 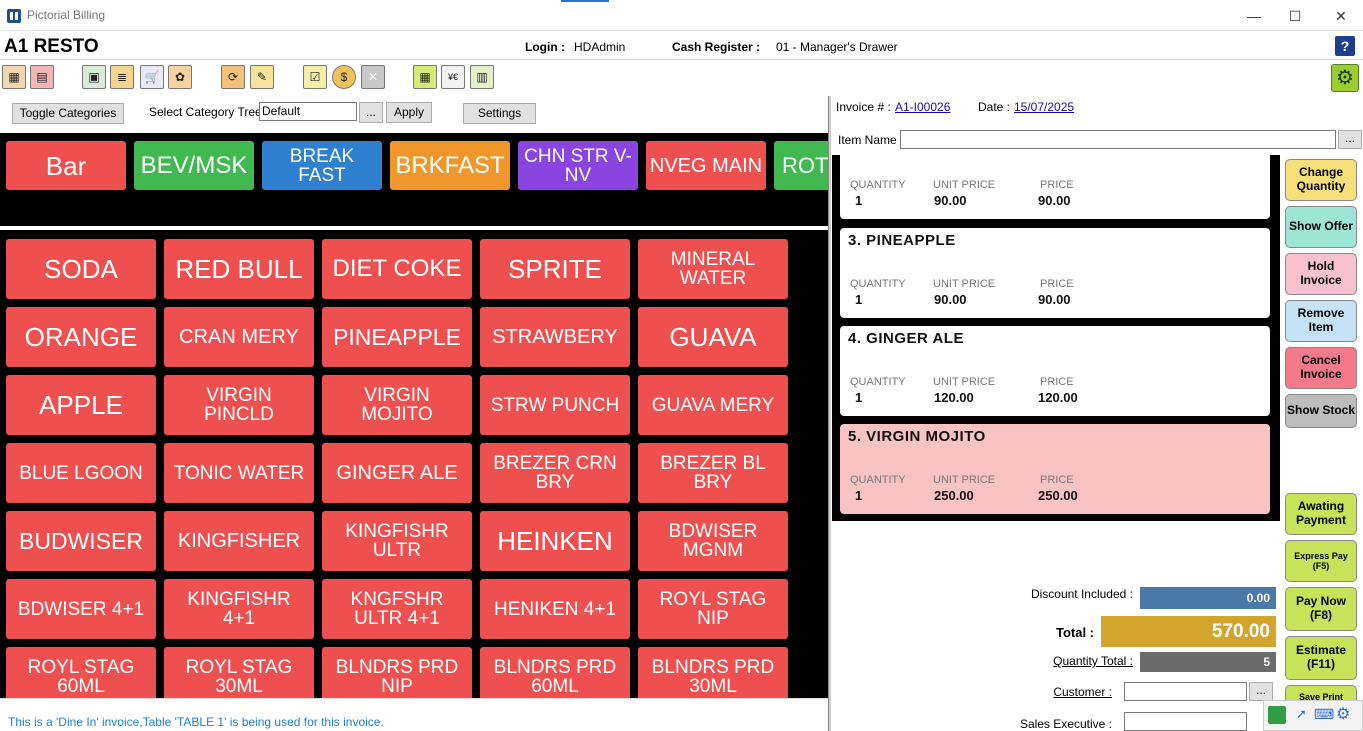 I want to click on item-button: KNGFSHR ULTR 4+1, so click(x=397, y=609).